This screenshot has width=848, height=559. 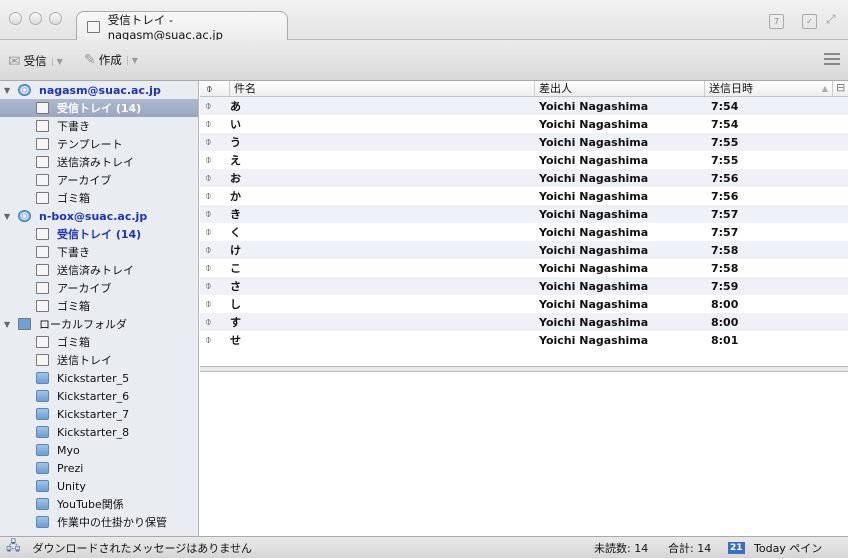 What do you see at coordinates (524, 142) in the screenshot?
I see `message-row: ⌽ う Yoichi Nagashima 7:55` at bounding box center [524, 142].